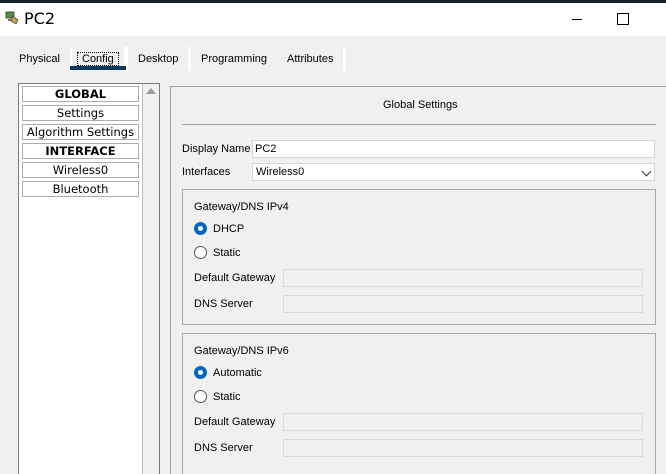  I want to click on ipv4-default-gateway-label: Default Gateway, so click(235, 278).